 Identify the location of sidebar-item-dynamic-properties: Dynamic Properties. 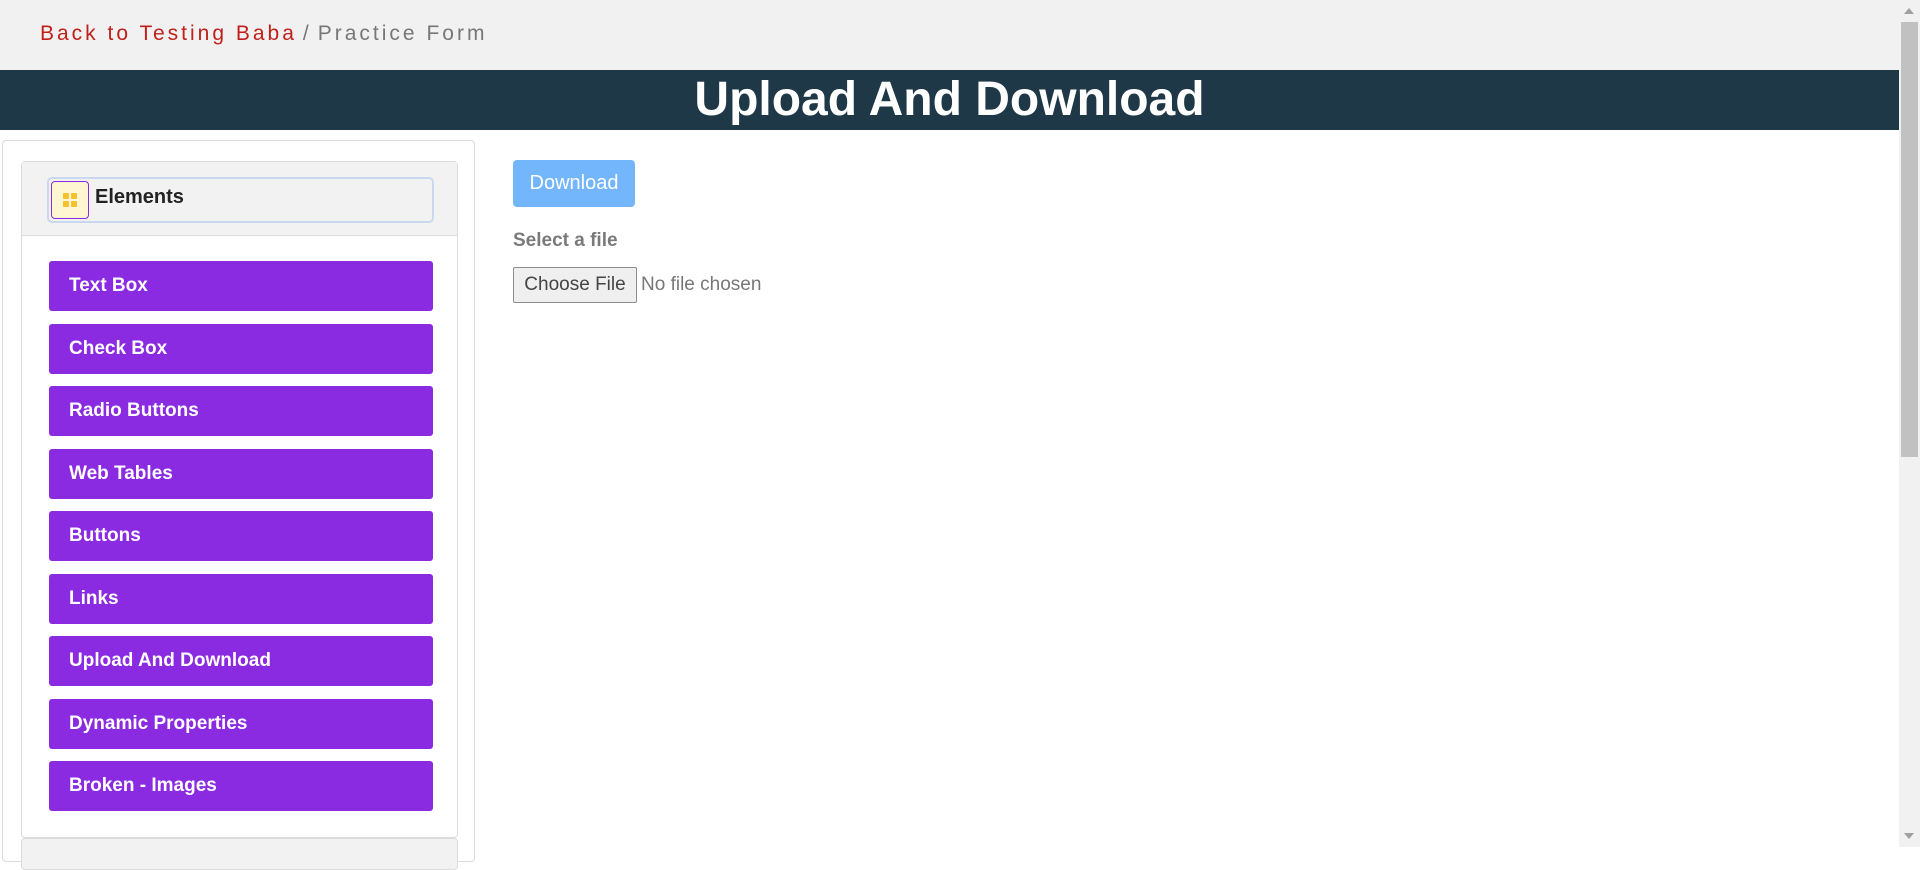
(241, 724).